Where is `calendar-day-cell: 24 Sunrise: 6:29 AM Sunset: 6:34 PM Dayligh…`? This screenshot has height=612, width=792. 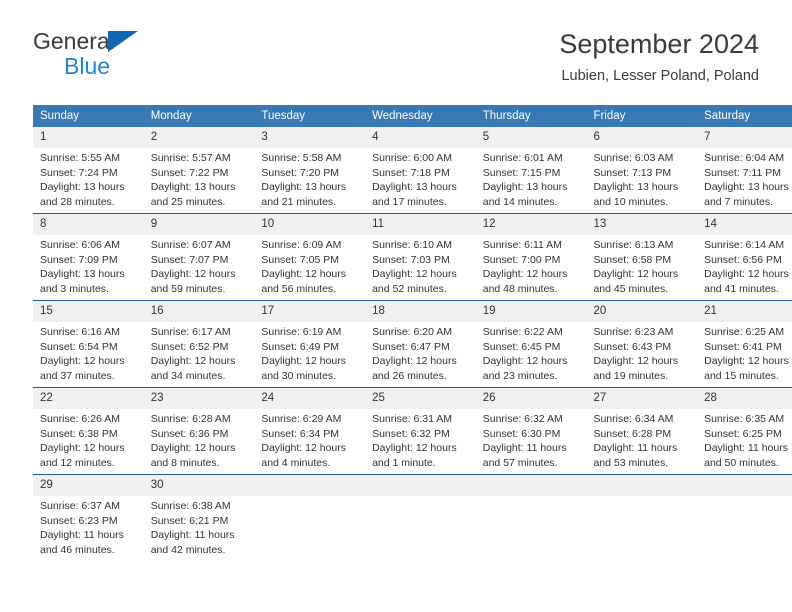
calendar-day-cell: 24 Sunrise: 6:29 AM Sunset: 6:34 PM Dayligh… is located at coordinates (310, 431).